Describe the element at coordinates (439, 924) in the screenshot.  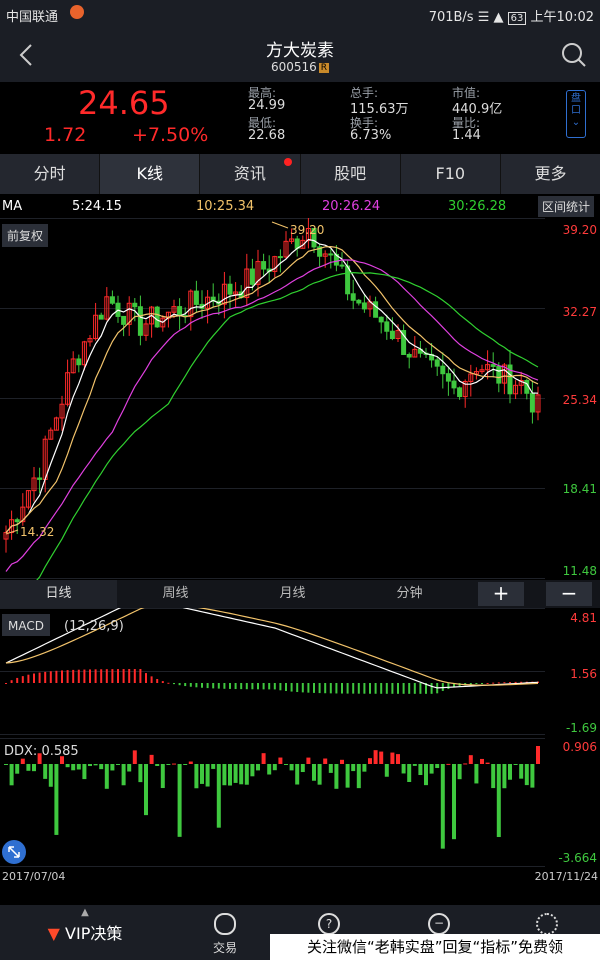
I see `minus-circle-icon: −` at that location.